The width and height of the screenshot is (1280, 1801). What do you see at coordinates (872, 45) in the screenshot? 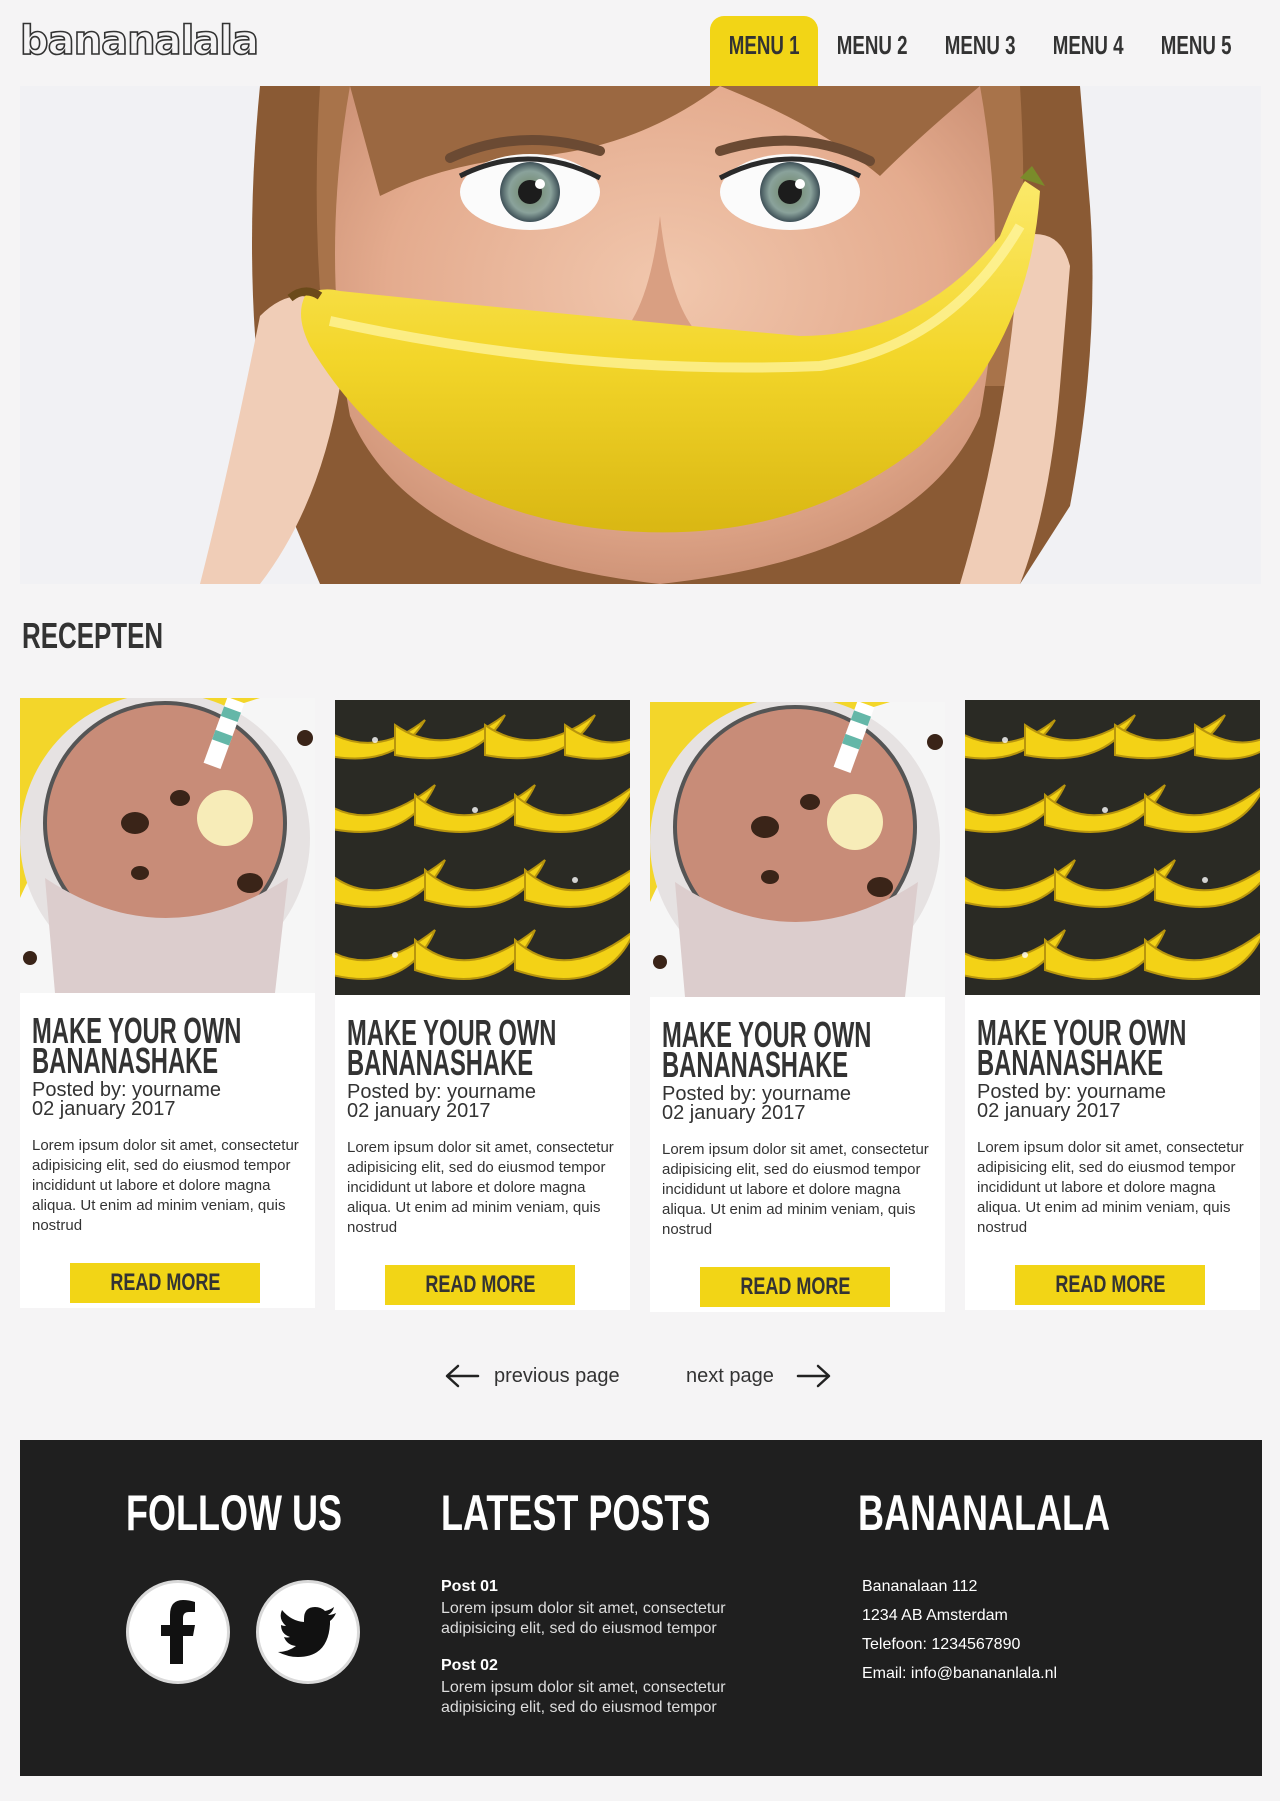
I see `nav-label: MENU 2` at bounding box center [872, 45].